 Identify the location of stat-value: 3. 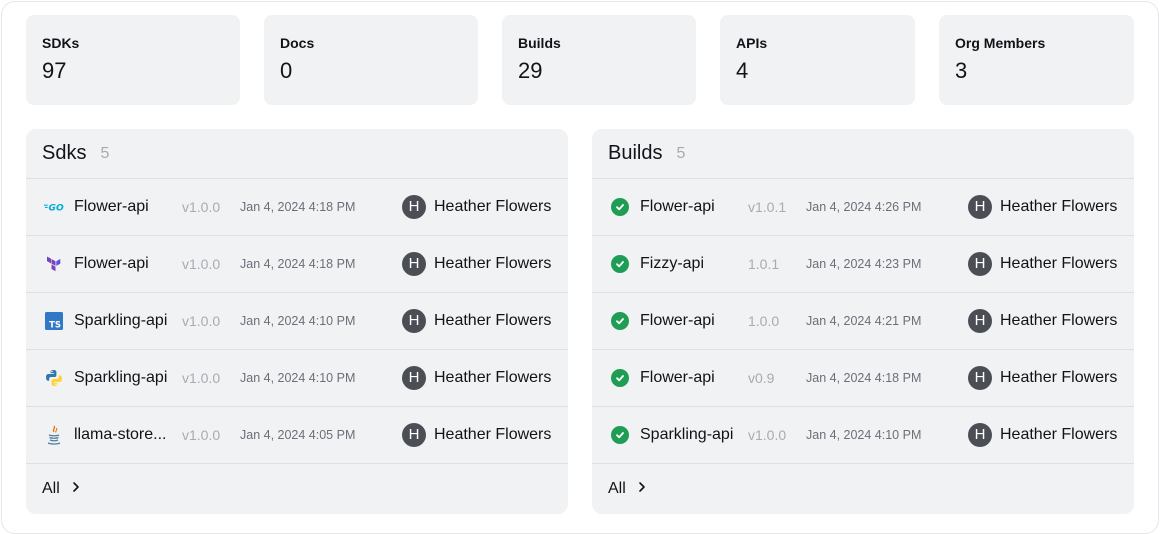
(961, 70).